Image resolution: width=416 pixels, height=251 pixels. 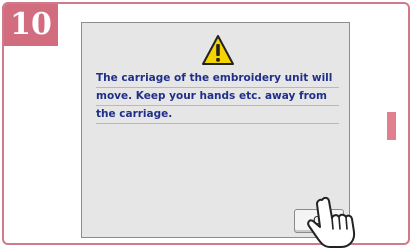 What do you see at coordinates (391, 126) in the screenshot?
I see `side-tab-marker` at bounding box center [391, 126].